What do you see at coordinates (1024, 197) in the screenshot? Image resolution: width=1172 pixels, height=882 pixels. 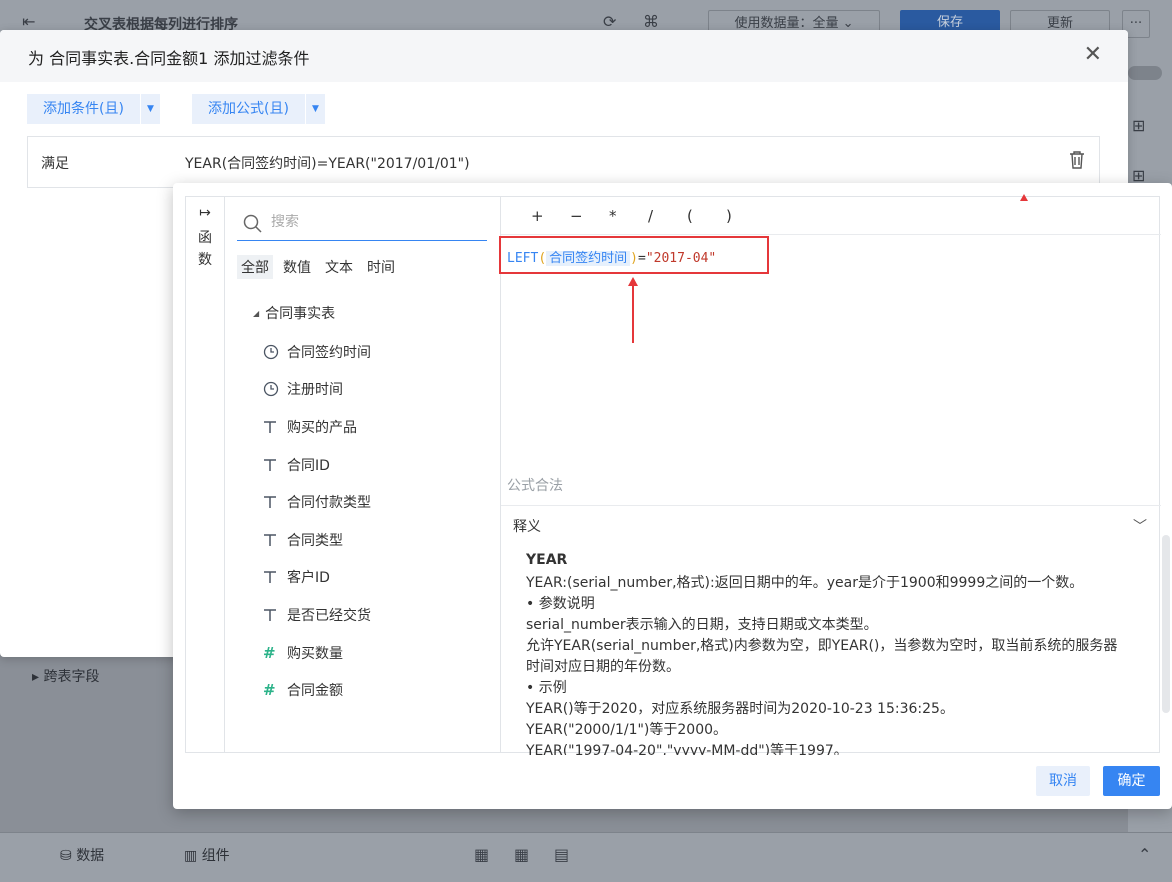 I see `annotation-marker` at bounding box center [1024, 197].